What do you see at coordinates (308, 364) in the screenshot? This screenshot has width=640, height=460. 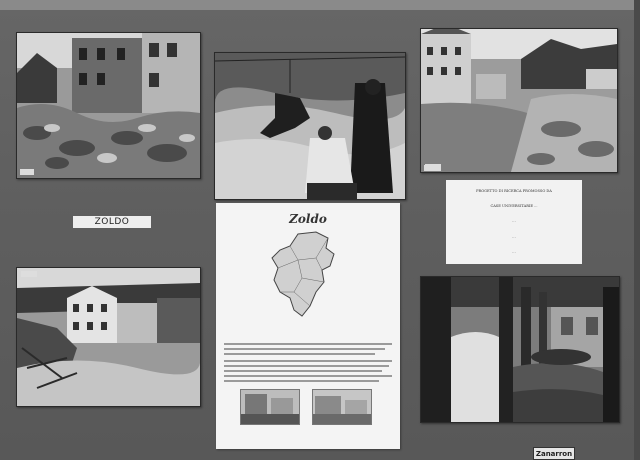 I see `info-panel-body` at bounding box center [308, 364].